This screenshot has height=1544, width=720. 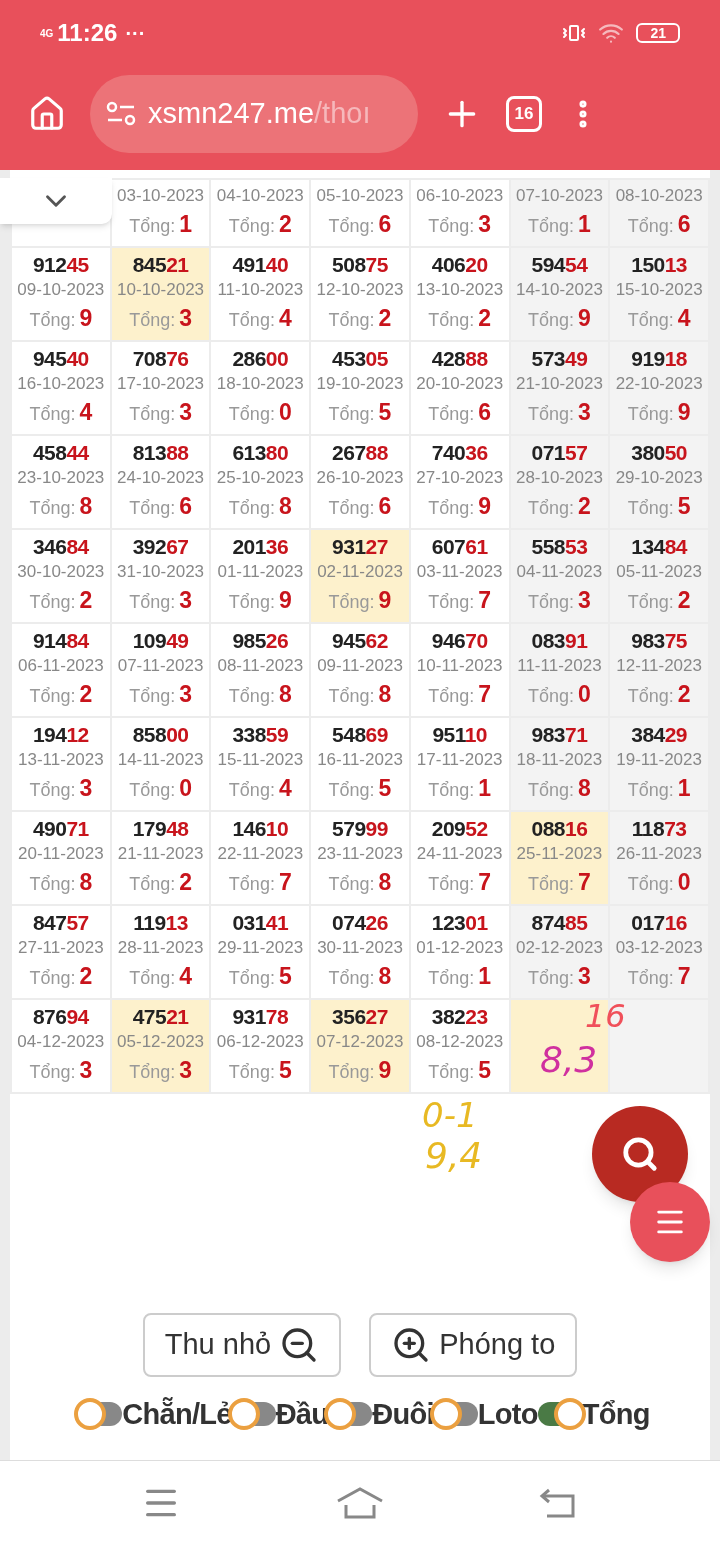 What do you see at coordinates (49, 264) in the screenshot?
I see `number-head: 912` at bounding box center [49, 264].